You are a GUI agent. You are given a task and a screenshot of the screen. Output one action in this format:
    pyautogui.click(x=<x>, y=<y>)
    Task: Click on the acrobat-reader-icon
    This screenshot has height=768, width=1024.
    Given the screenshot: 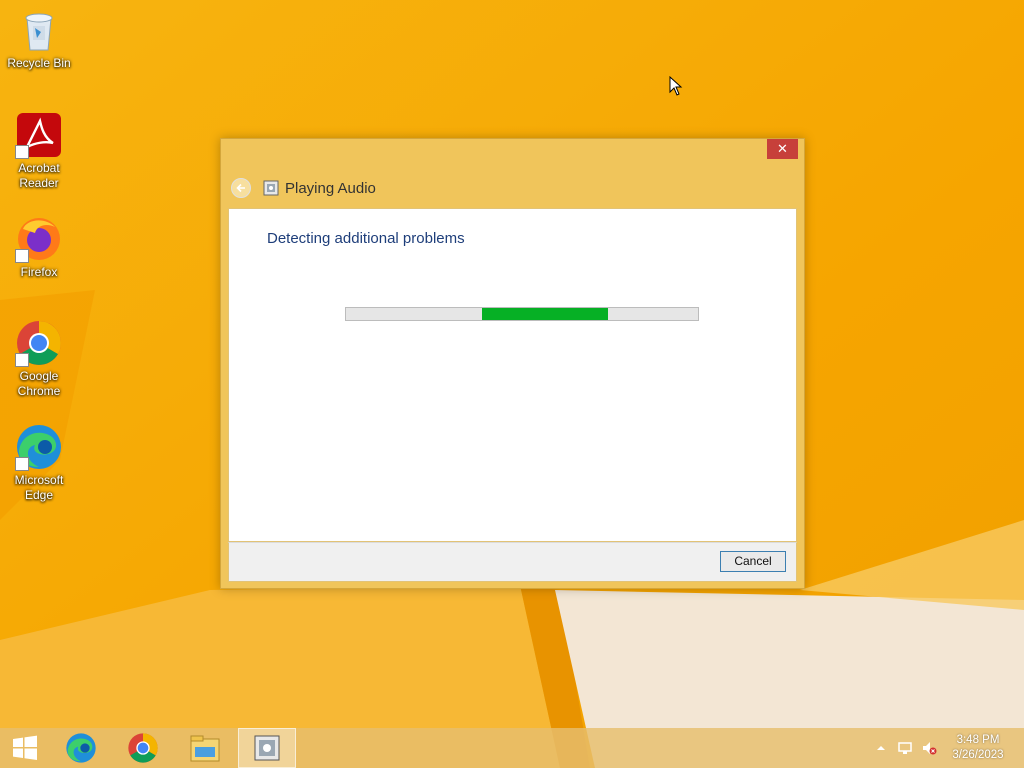 What is the action you would take?
    pyautogui.click(x=39, y=135)
    